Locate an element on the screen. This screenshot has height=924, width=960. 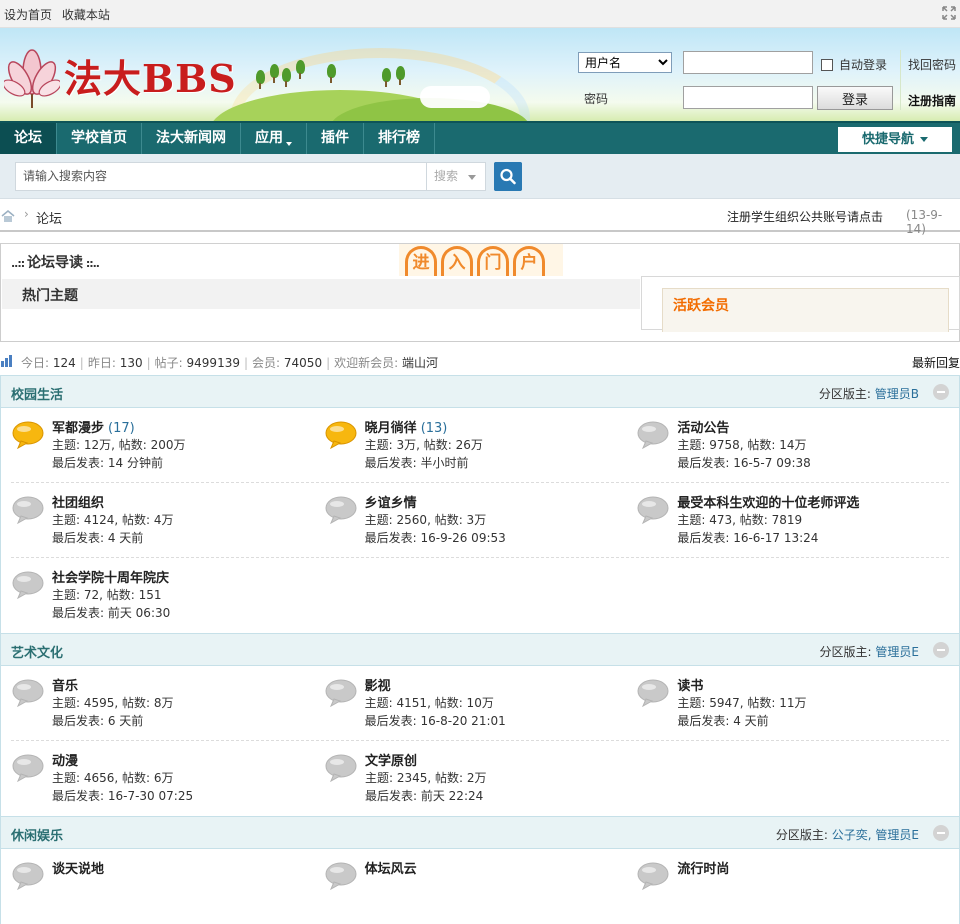
find-password-link: 找回密码 is located at coordinates (932, 64).